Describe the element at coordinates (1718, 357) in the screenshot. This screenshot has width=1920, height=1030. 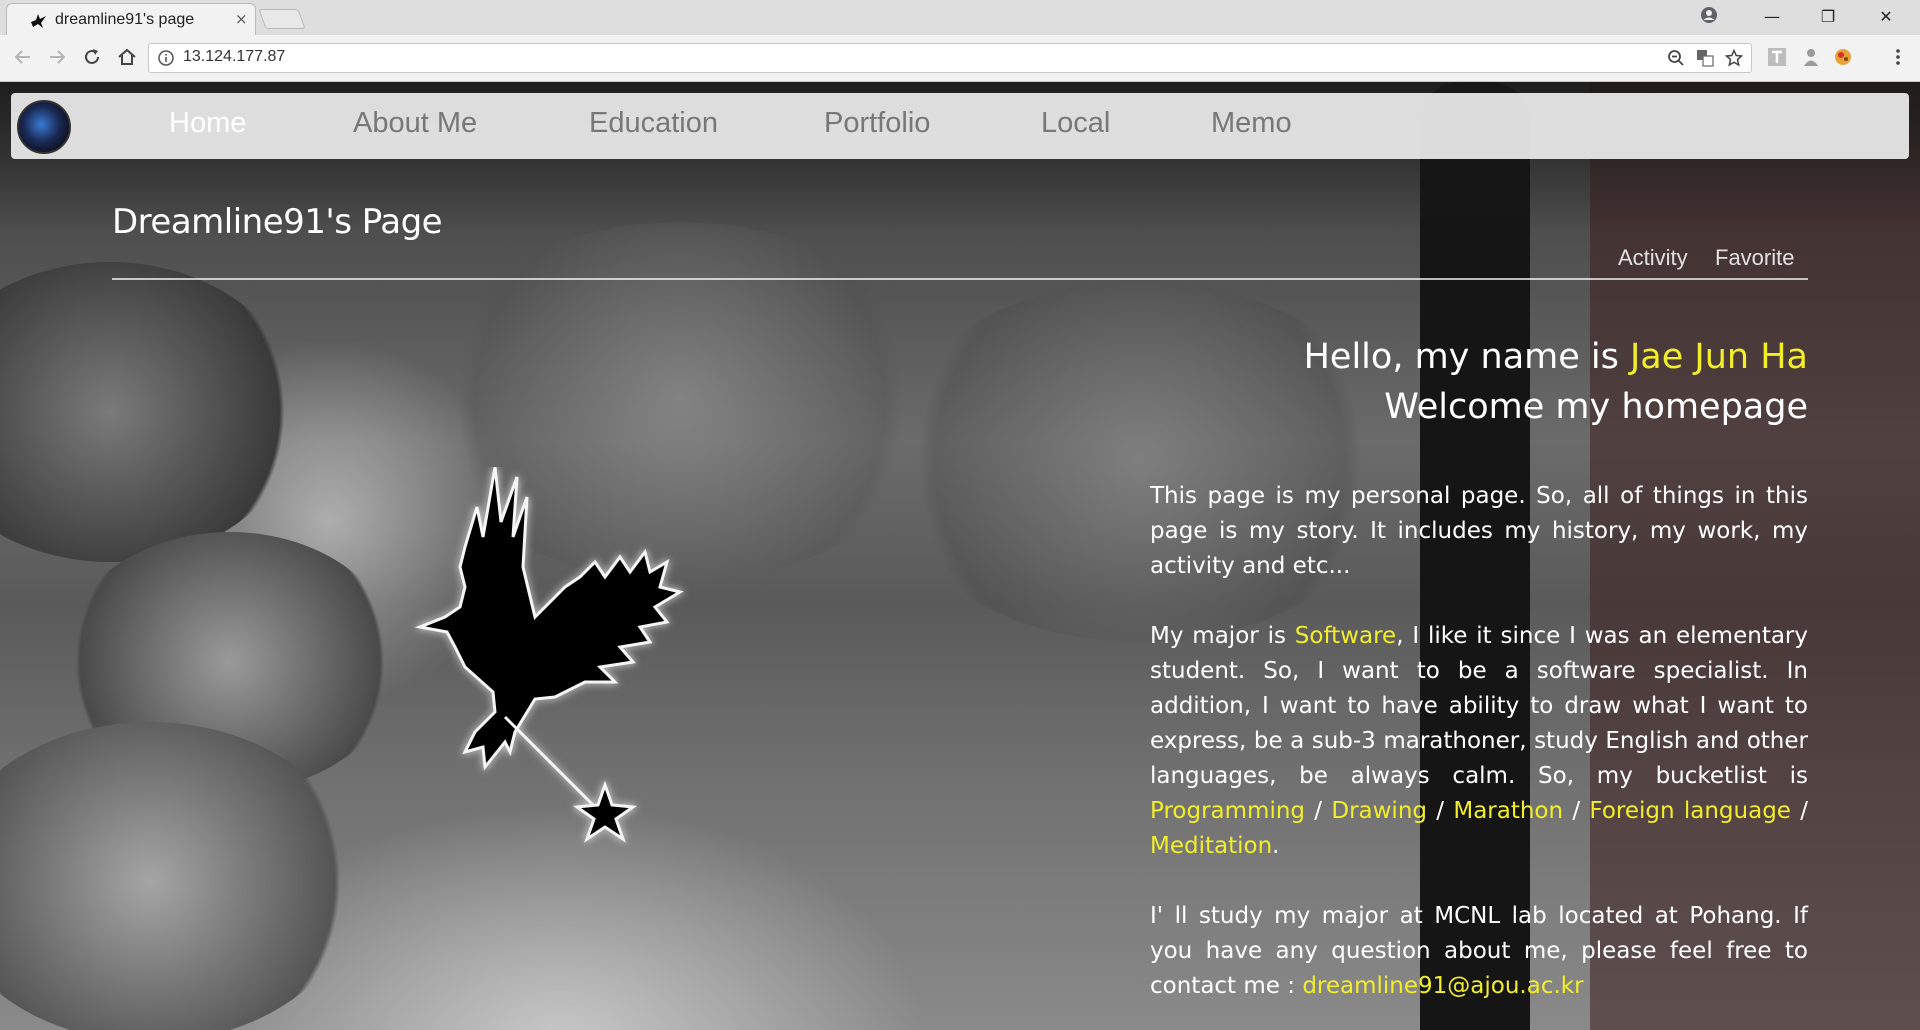
I see `author-name: Jae Jun Ha` at that location.